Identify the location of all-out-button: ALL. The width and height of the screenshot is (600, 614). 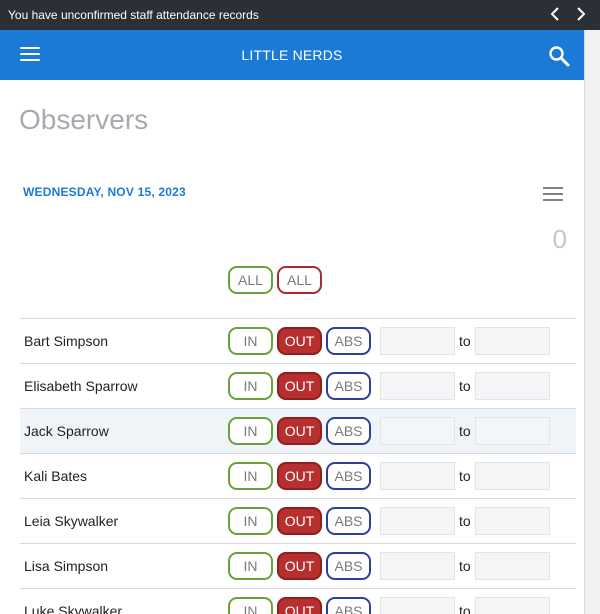
(299, 280).